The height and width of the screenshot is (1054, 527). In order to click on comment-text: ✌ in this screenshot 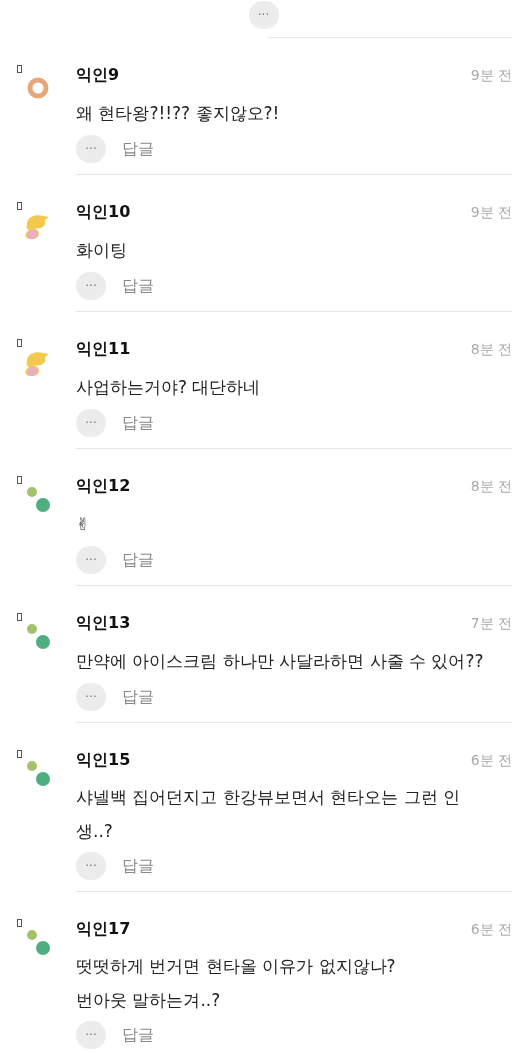, I will do `click(84, 524)`.